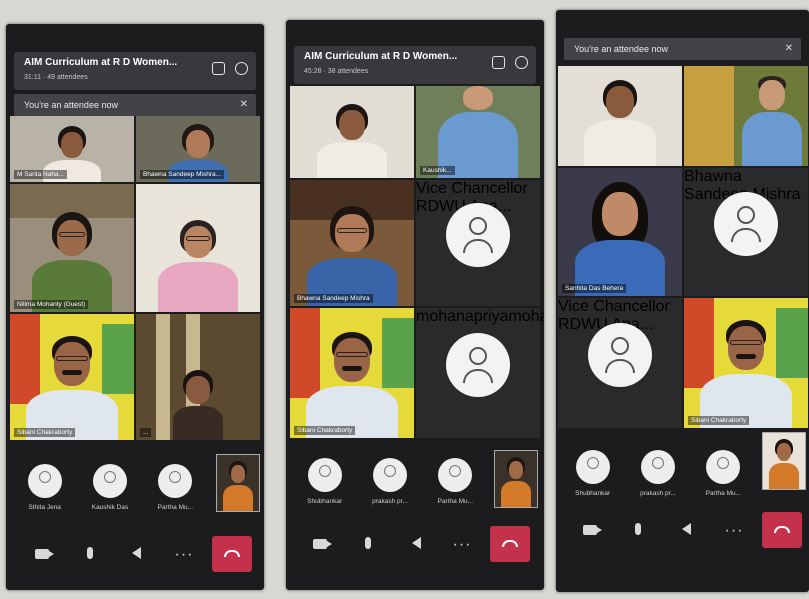  I want to click on participant-name: Nilima Mohanty (Guest), so click(51, 304).